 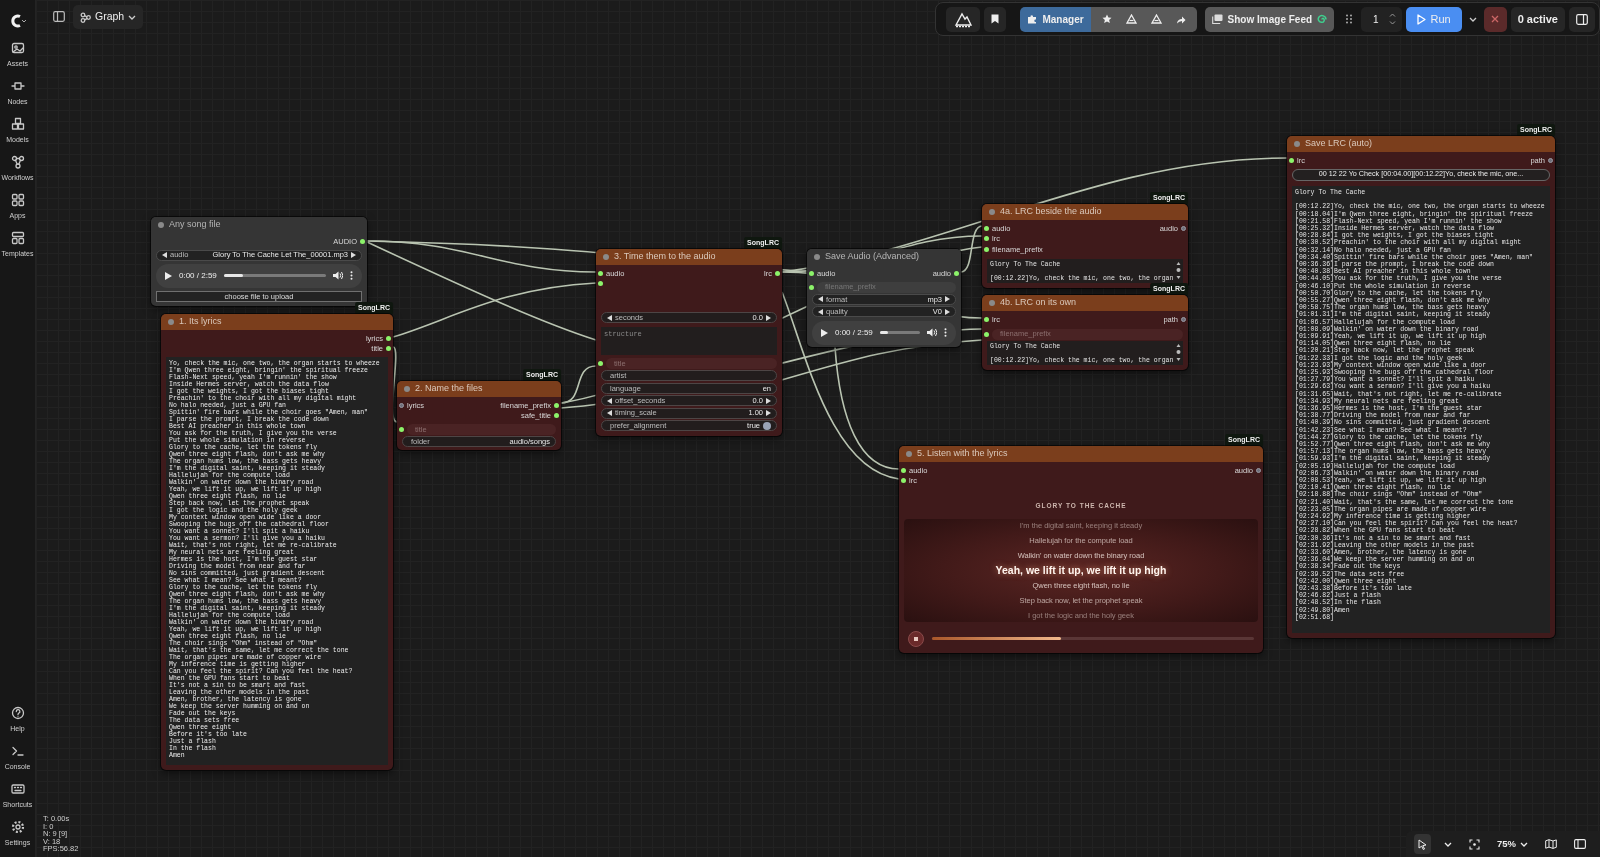 I want to click on node-header: Any song file, so click(x=259, y=225).